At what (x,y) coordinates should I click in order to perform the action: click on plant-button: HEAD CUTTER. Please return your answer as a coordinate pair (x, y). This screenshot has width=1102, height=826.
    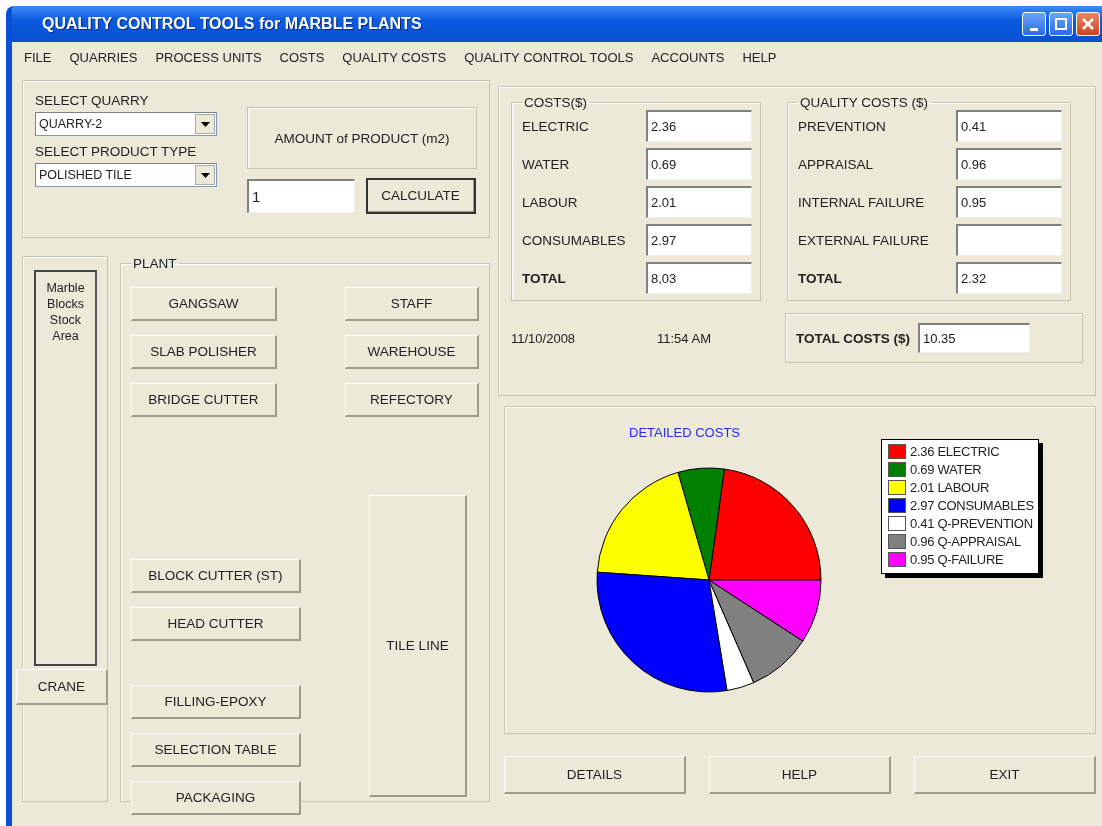
    Looking at the image, I should click on (216, 624).